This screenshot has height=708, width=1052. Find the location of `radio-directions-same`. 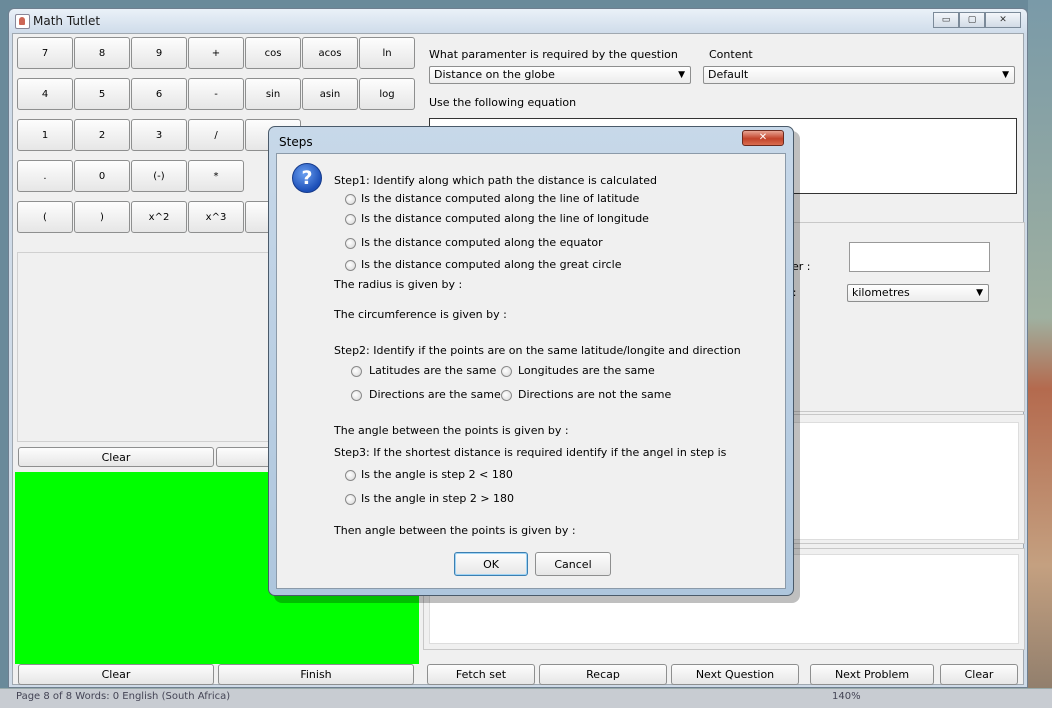

radio-directions-same is located at coordinates (356, 395).